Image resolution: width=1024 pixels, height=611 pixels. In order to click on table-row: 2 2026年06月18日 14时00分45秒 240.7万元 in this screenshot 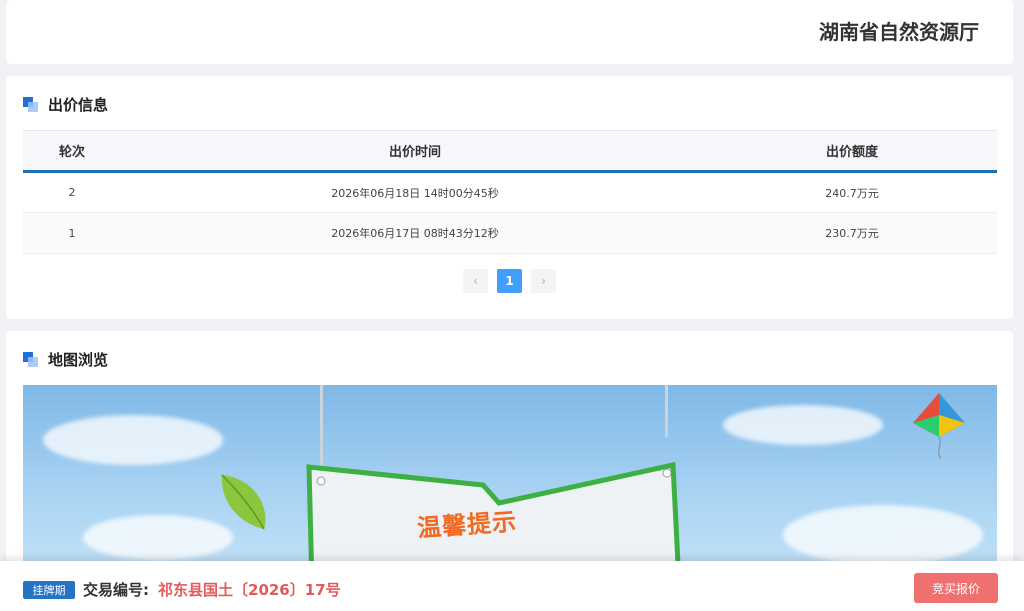, I will do `click(510, 192)`.